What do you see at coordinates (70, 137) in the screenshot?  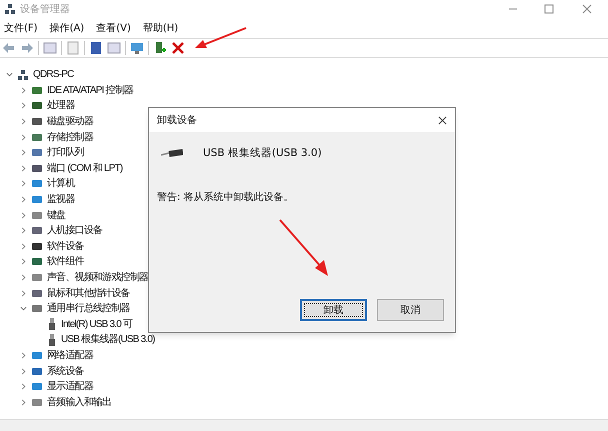 I see `tree-item: 存储控制器` at bounding box center [70, 137].